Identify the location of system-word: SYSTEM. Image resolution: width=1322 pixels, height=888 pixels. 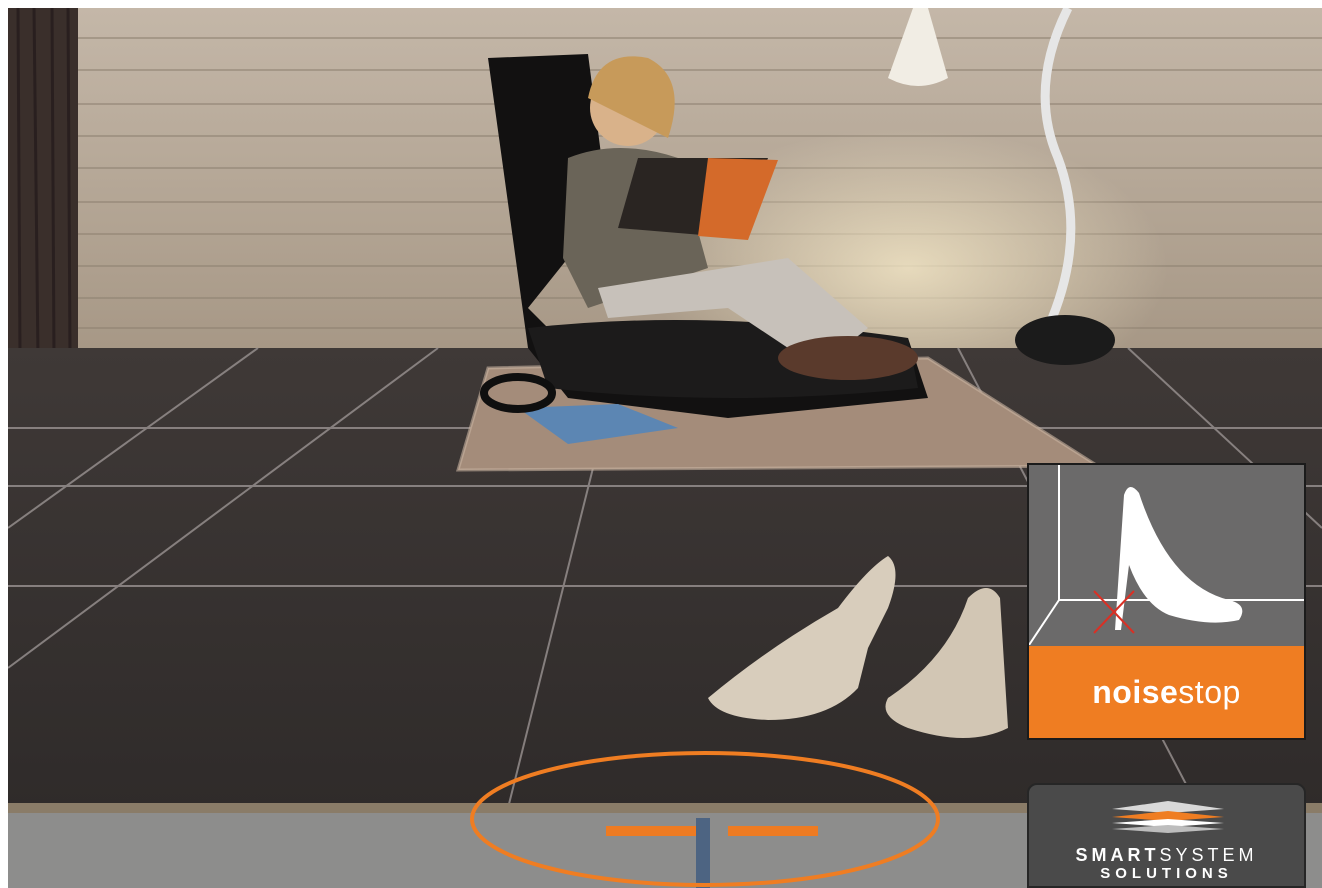
(1208, 855).